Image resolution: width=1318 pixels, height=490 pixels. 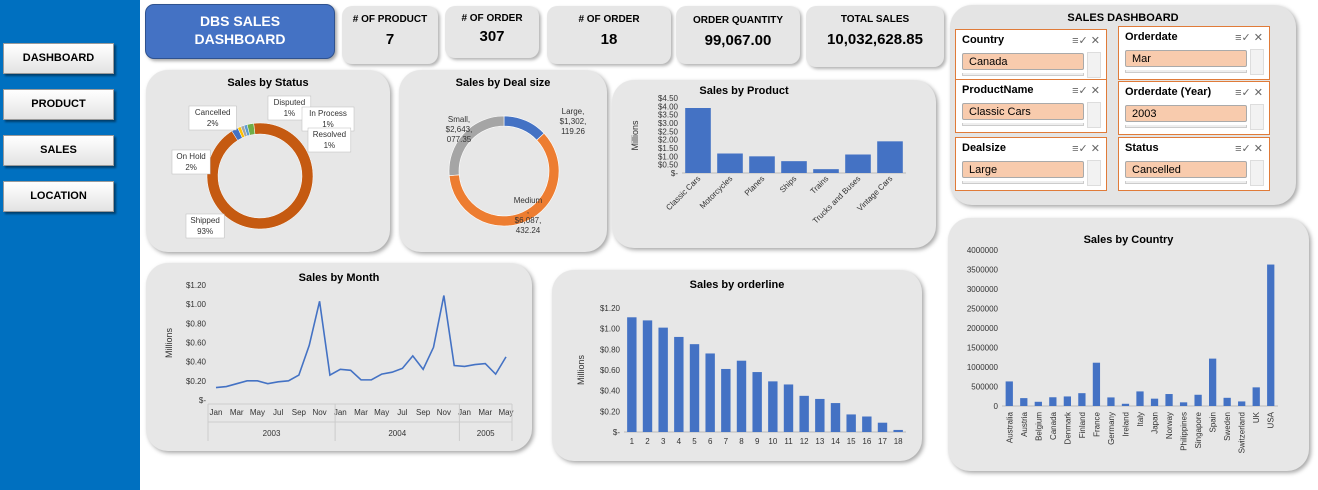 What do you see at coordinates (528, 200) in the screenshot?
I see `deal-label-medium: Medium` at bounding box center [528, 200].